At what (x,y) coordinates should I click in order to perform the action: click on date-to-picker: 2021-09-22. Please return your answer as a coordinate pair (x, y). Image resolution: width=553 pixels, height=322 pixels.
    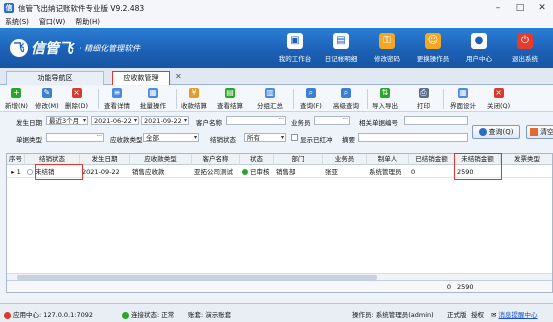
    Looking at the image, I should click on (165, 120).